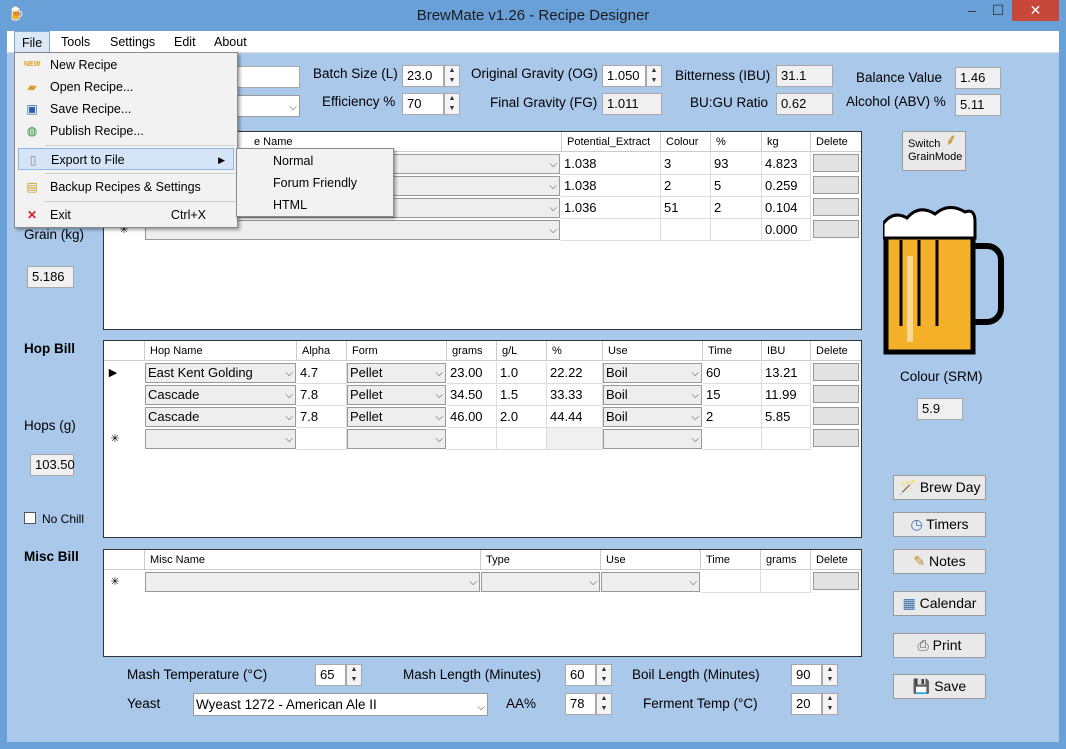  What do you see at coordinates (786, 373) in the screenshot?
I see `hop-ibu-cell: 13.21` at bounding box center [786, 373].